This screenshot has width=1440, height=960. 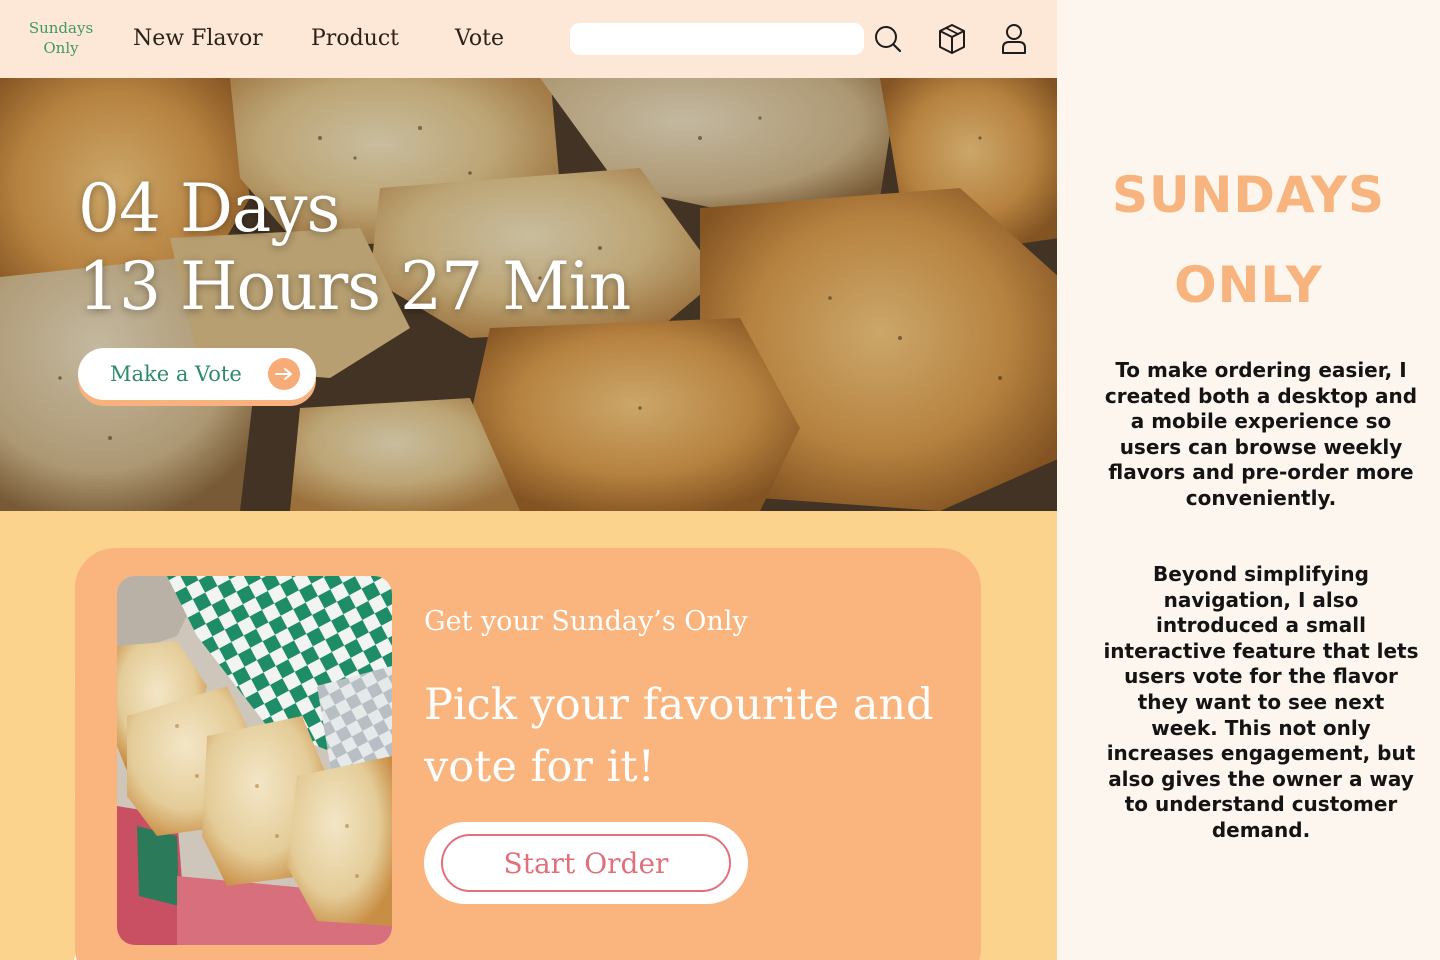 I want to click on bread-box-photo, so click(x=254, y=760).